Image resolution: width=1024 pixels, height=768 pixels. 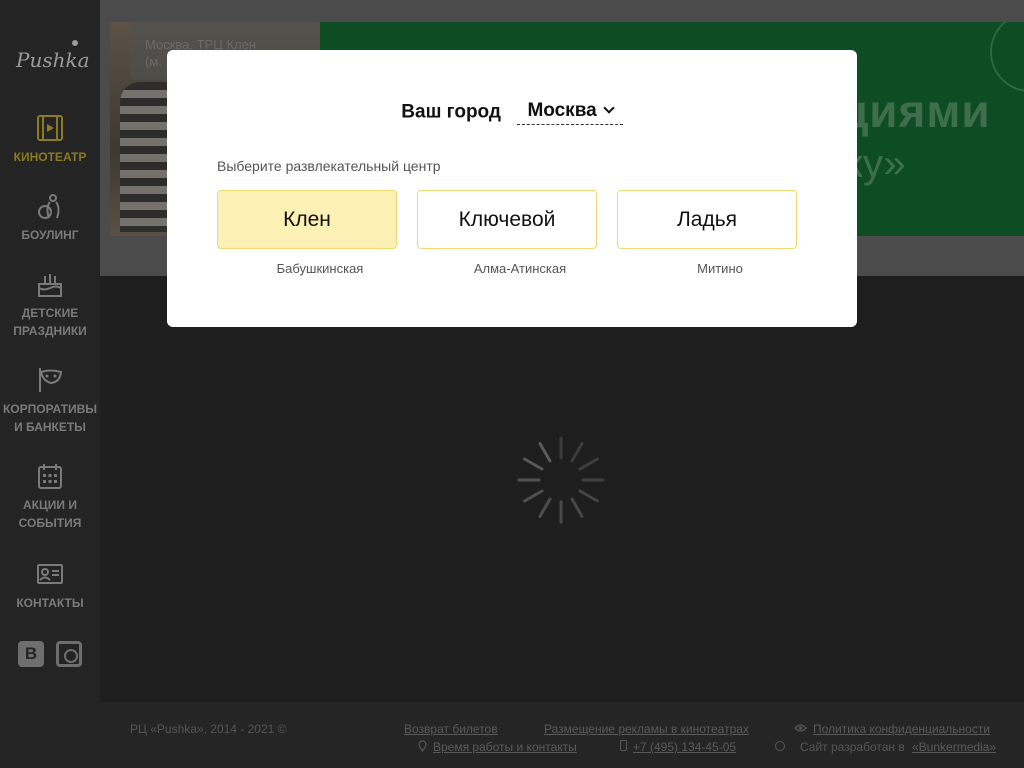 What do you see at coordinates (684, 747) in the screenshot?
I see `footer-phone-link: +7 (495) 134-45-05` at bounding box center [684, 747].